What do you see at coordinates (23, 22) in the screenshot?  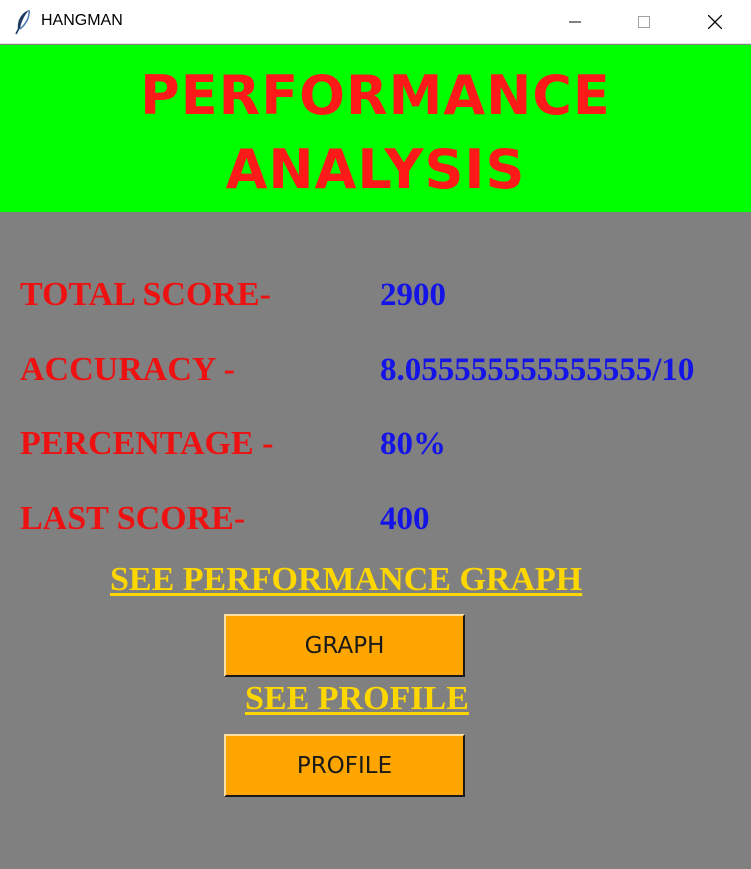 I see `feather-icon` at bounding box center [23, 22].